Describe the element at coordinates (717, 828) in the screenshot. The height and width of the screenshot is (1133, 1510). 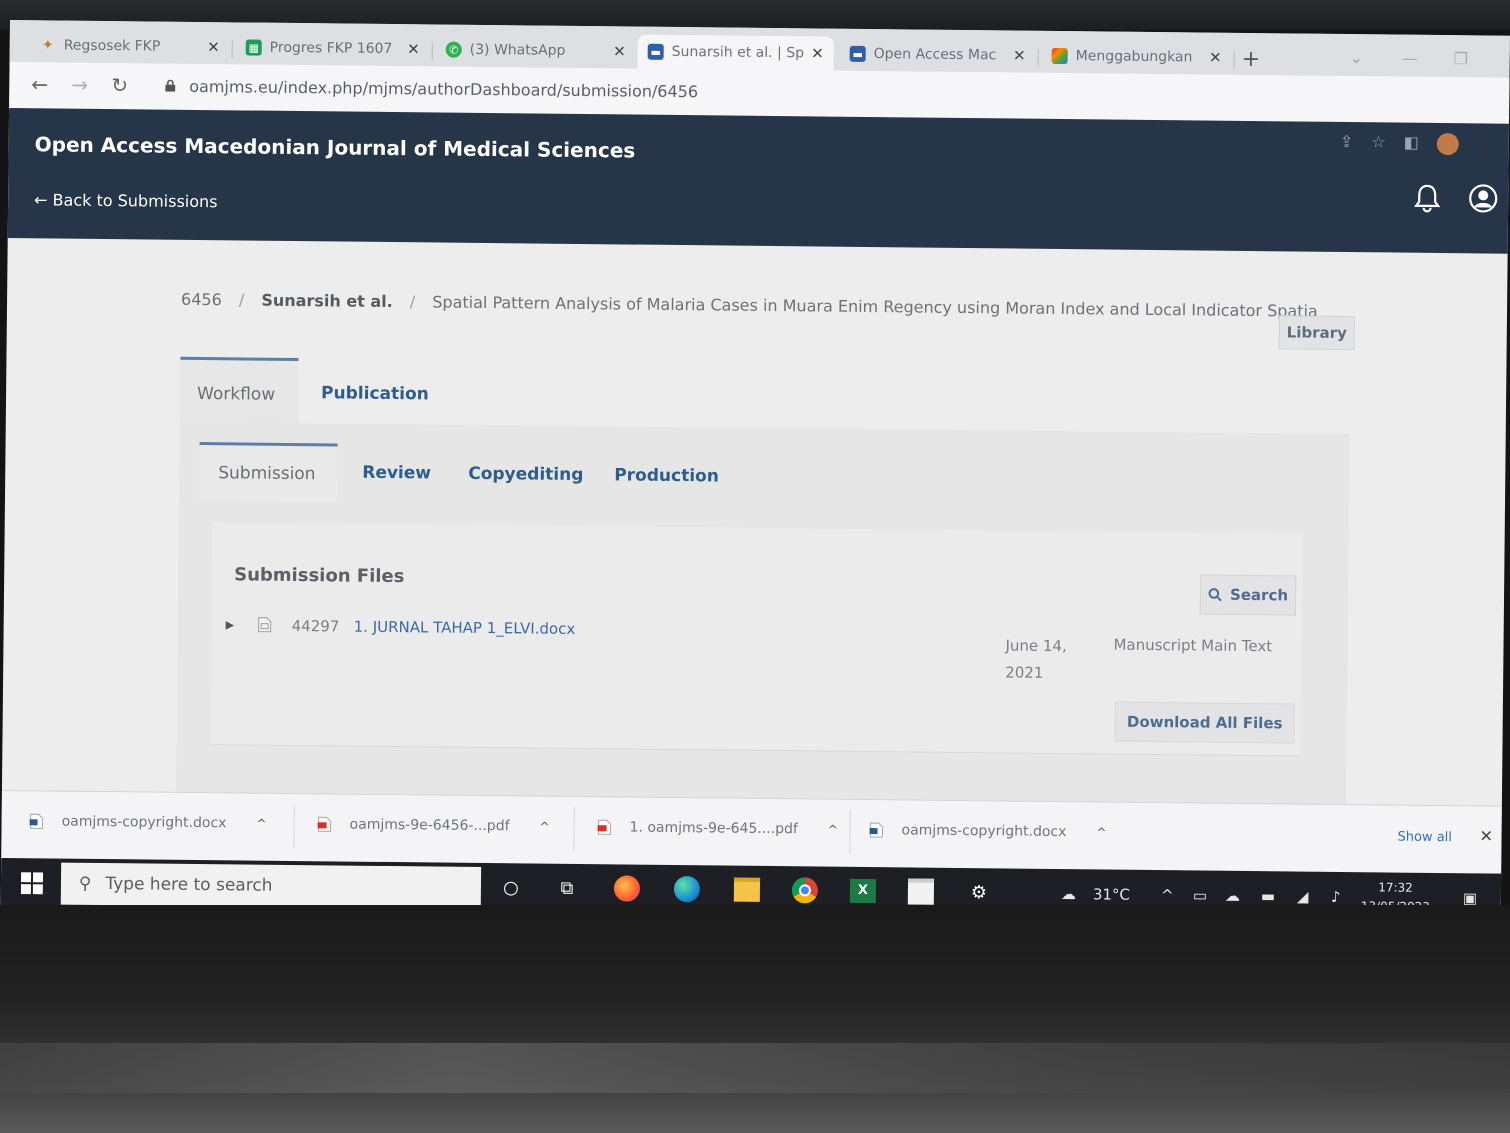
I see `download-item: 1. oamjms-9e-645....pdf ^` at that location.